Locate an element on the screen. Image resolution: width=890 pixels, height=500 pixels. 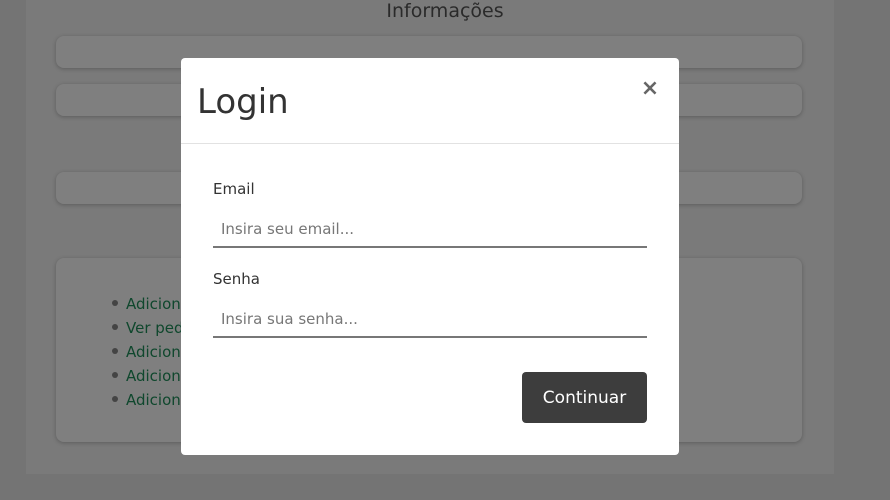
password-field is located at coordinates (430, 320).